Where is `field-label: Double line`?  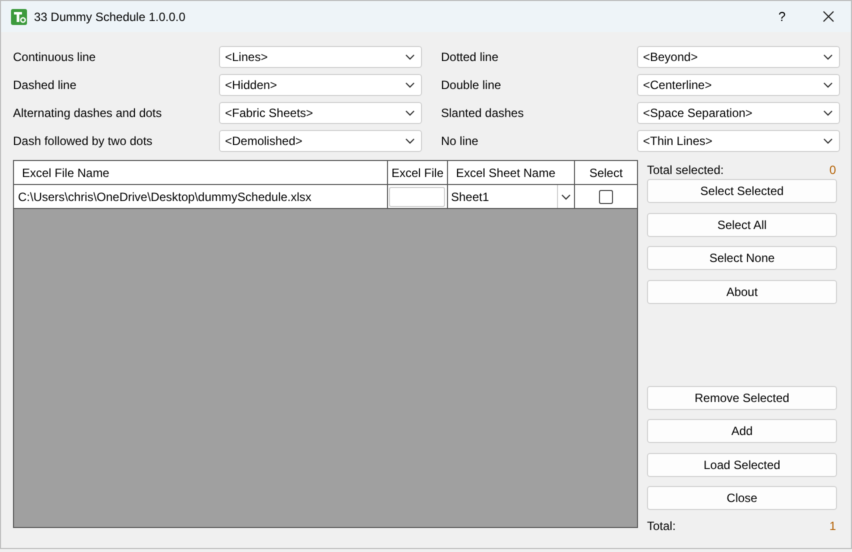 field-label: Double line is located at coordinates (471, 85).